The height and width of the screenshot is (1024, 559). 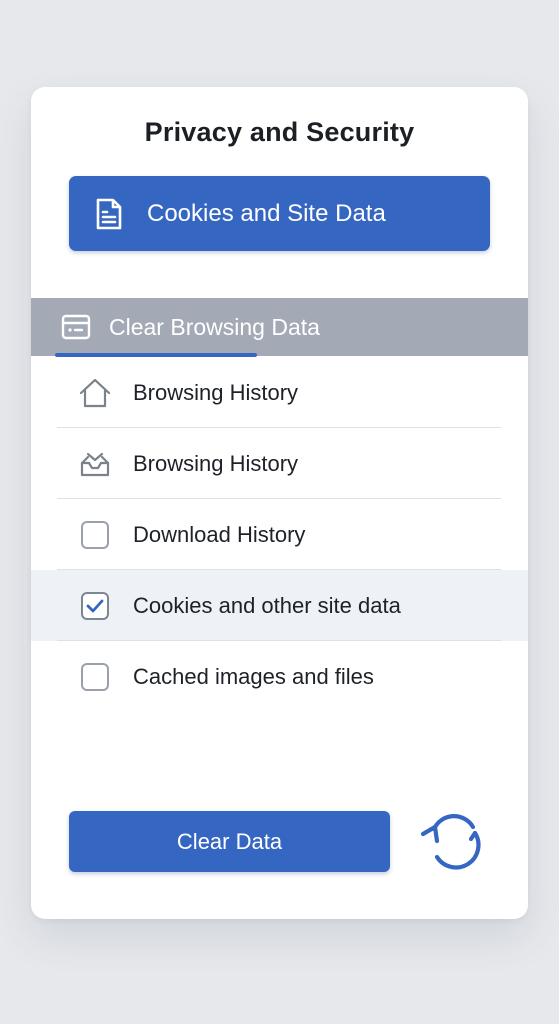 What do you see at coordinates (229, 841) in the screenshot?
I see `clear-data-button: Clear Data` at bounding box center [229, 841].